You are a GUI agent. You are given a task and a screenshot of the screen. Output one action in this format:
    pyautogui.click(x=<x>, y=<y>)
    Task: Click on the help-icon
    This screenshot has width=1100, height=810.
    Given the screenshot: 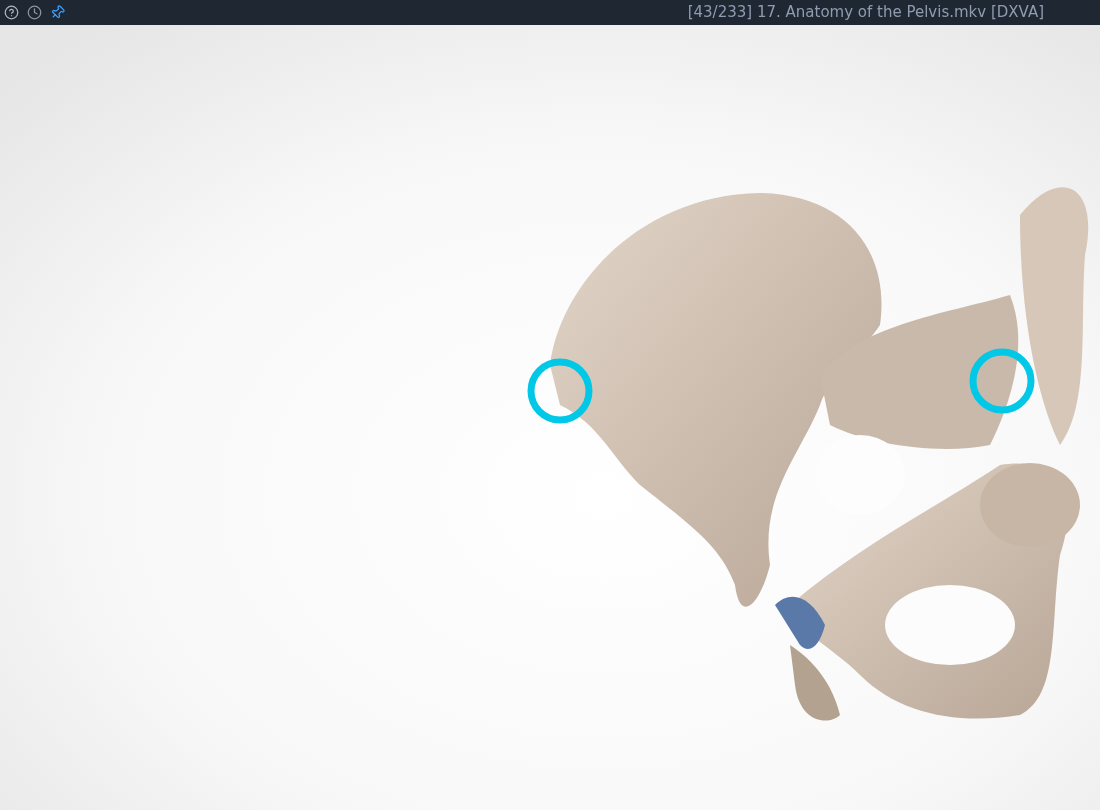 What is the action you would take?
    pyautogui.click(x=11, y=12)
    